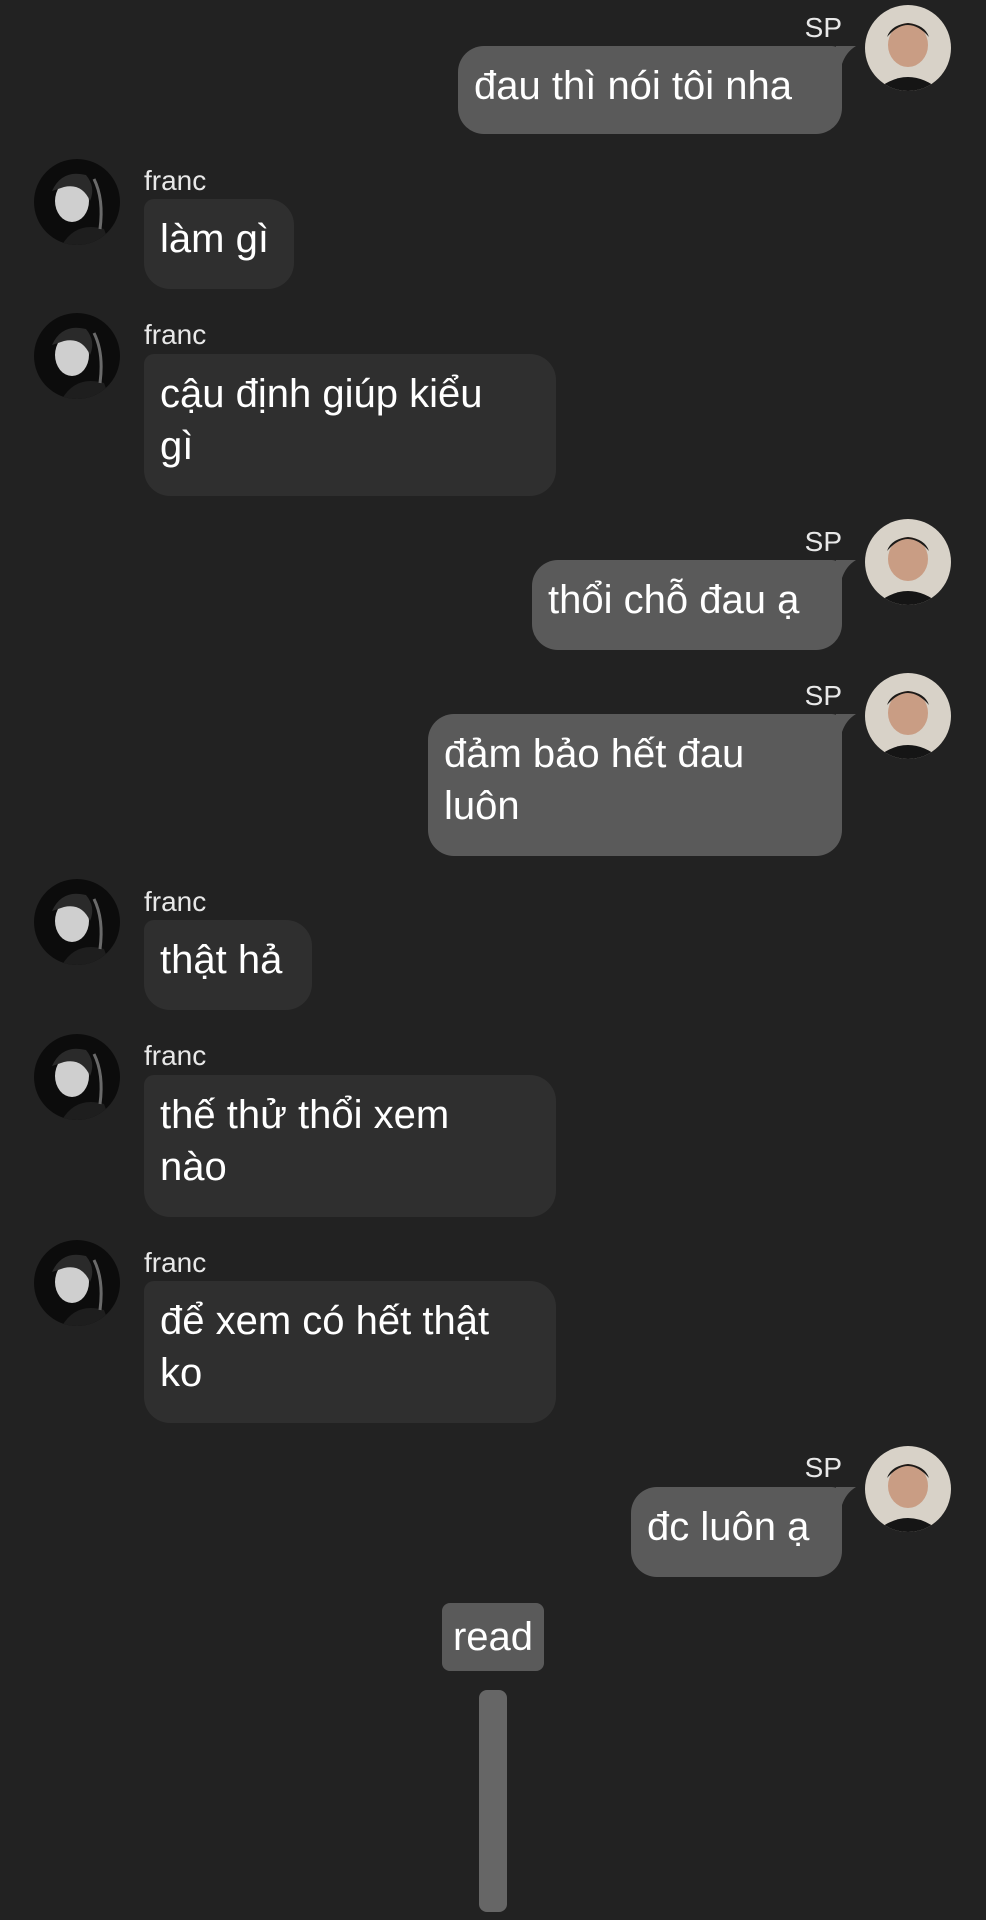 Image resolution: width=986 pixels, height=1920 pixels. Describe the element at coordinates (687, 605) in the screenshot. I see `message-bubble: thổi chỗ đau ạ` at that location.